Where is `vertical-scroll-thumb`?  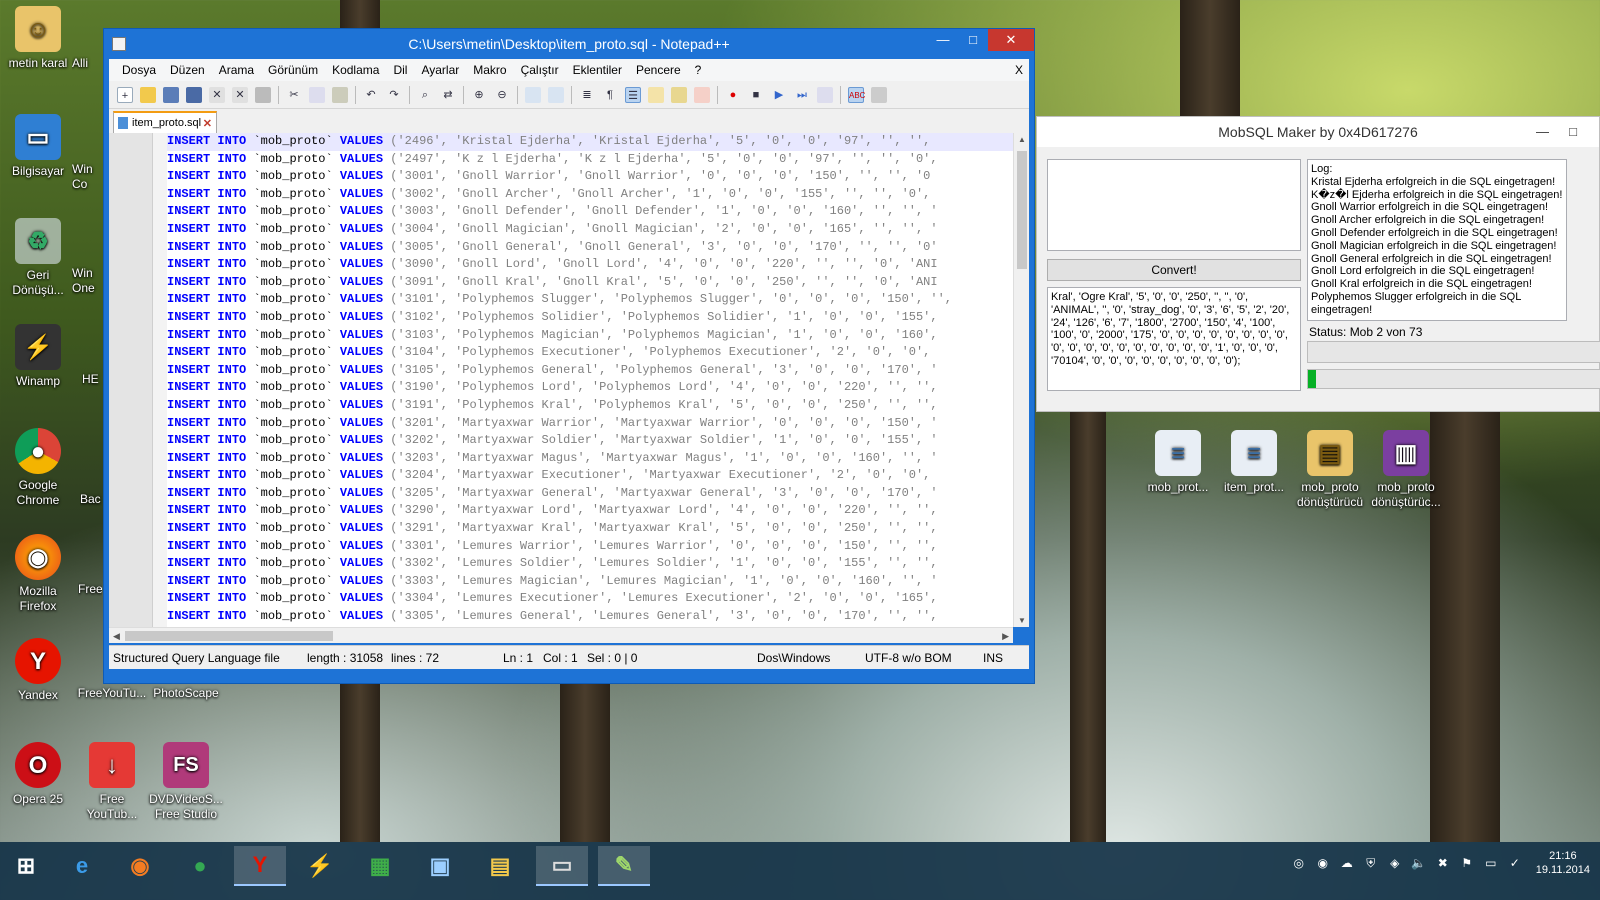 vertical-scroll-thumb is located at coordinates (1022, 210).